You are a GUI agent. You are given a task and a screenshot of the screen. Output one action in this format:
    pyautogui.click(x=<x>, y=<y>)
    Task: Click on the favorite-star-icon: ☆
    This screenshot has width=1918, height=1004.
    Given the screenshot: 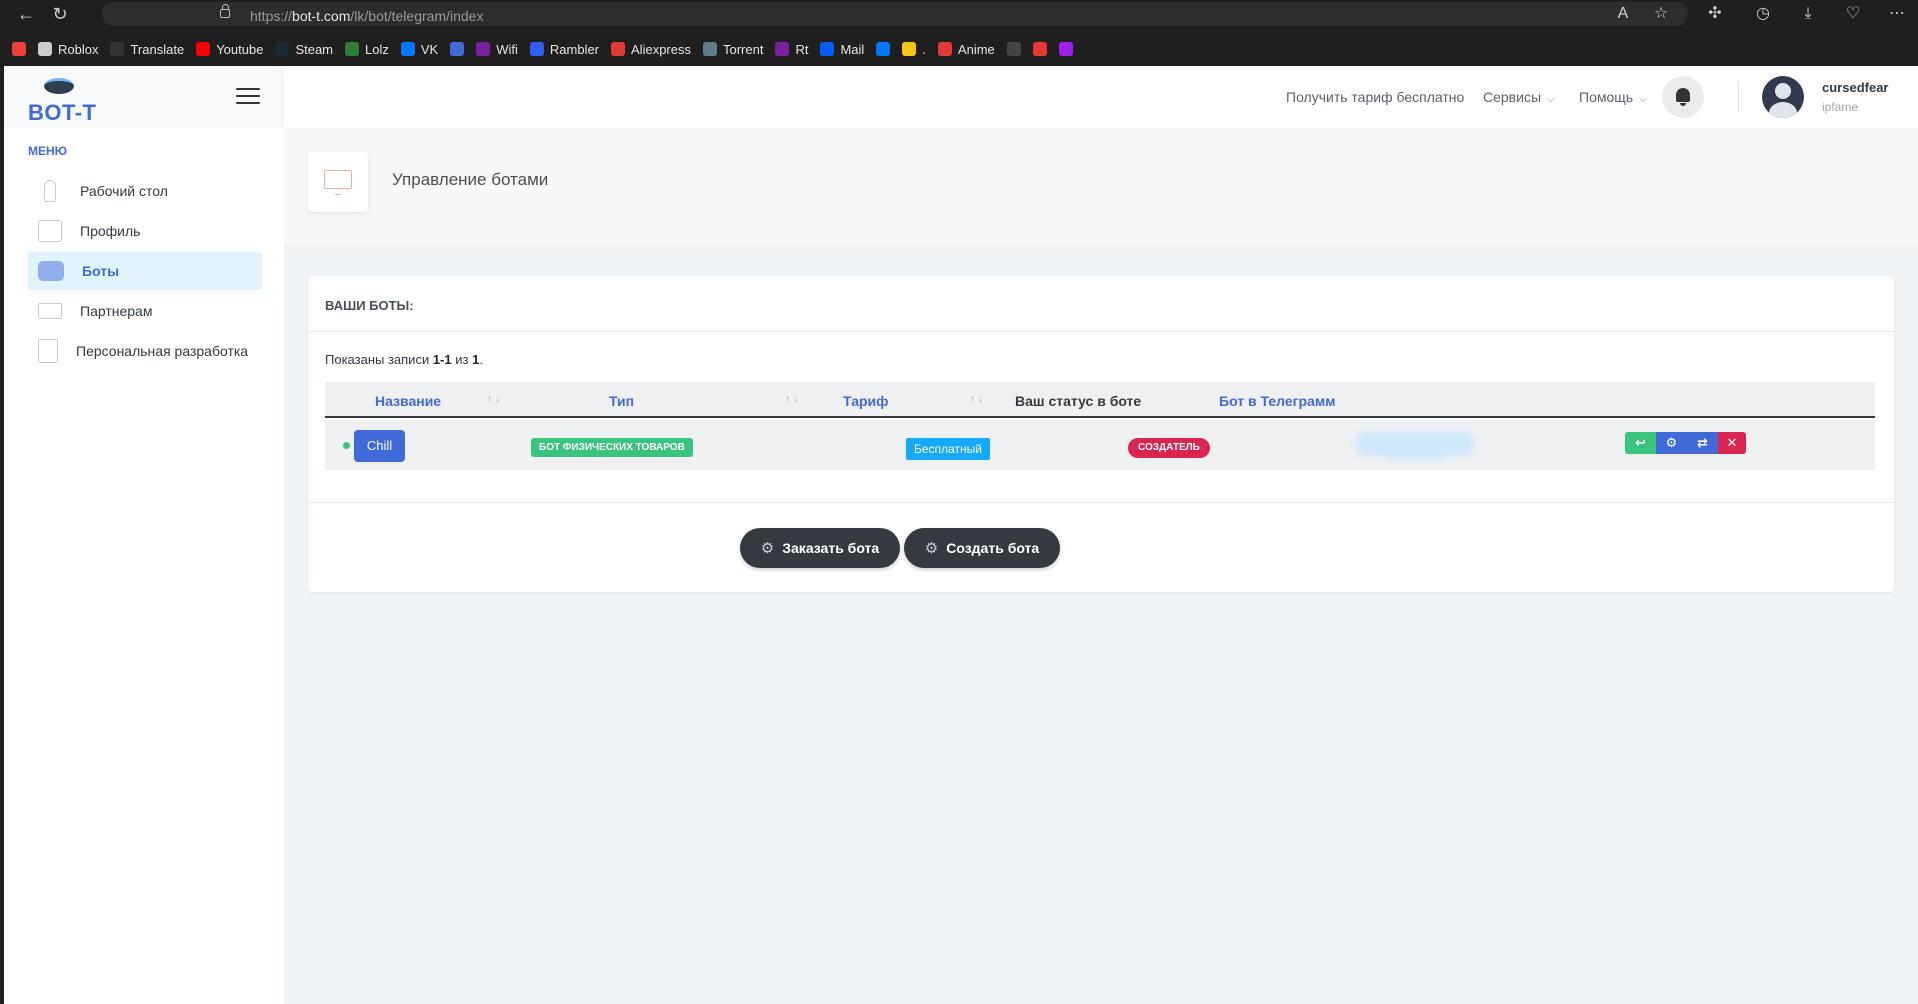 What is the action you would take?
    pyautogui.click(x=1661, y=14)
    